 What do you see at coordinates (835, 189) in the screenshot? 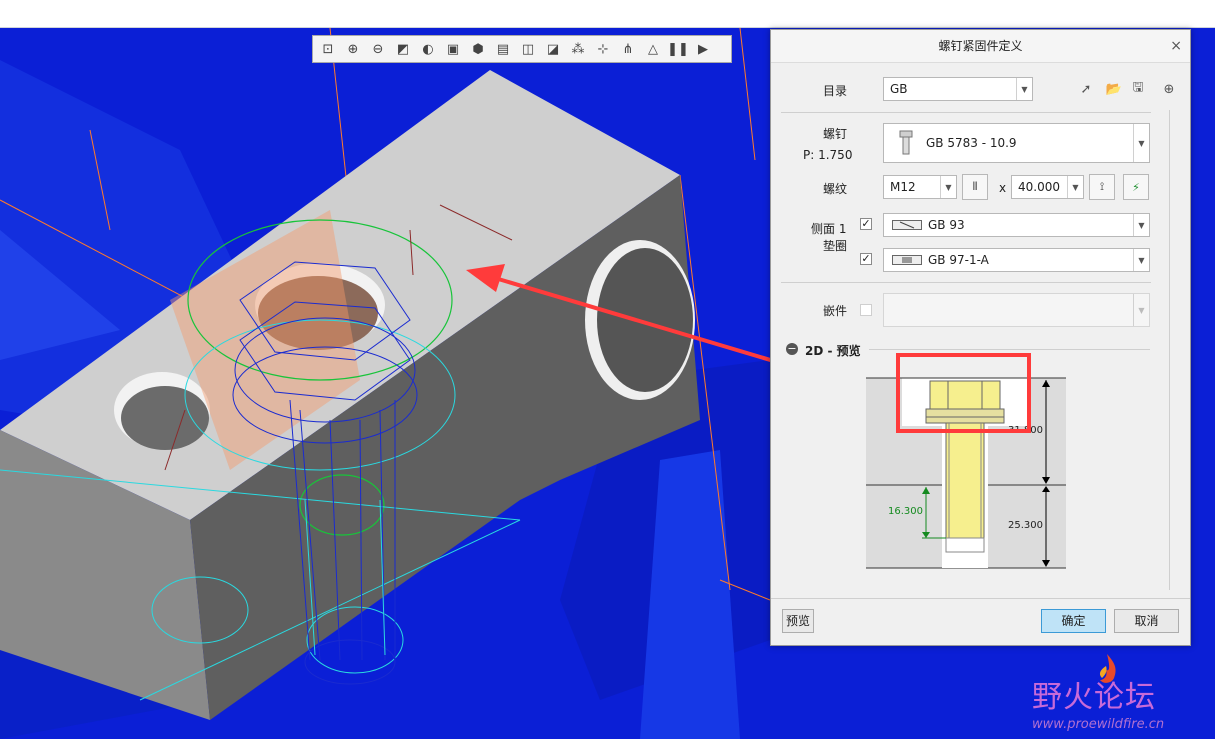
I see `thread-label: 螺纹` at bounding box center [835, 189].